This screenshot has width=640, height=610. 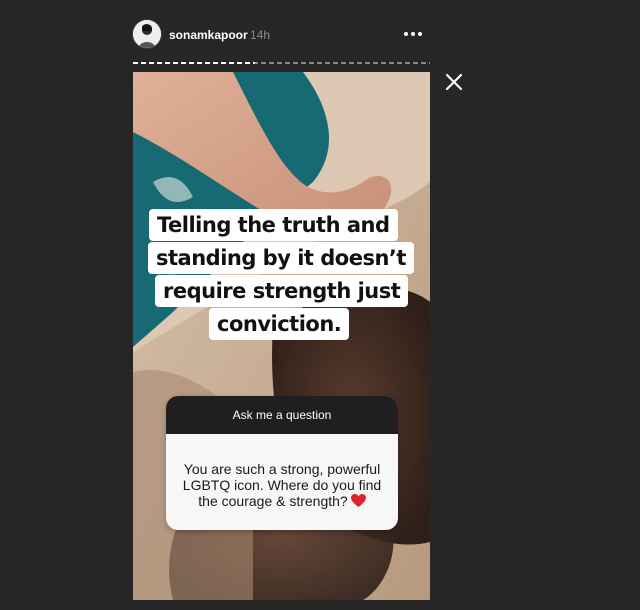 I want to click on question-sticker-header: Ask me a question, so click(x=282, y=415).